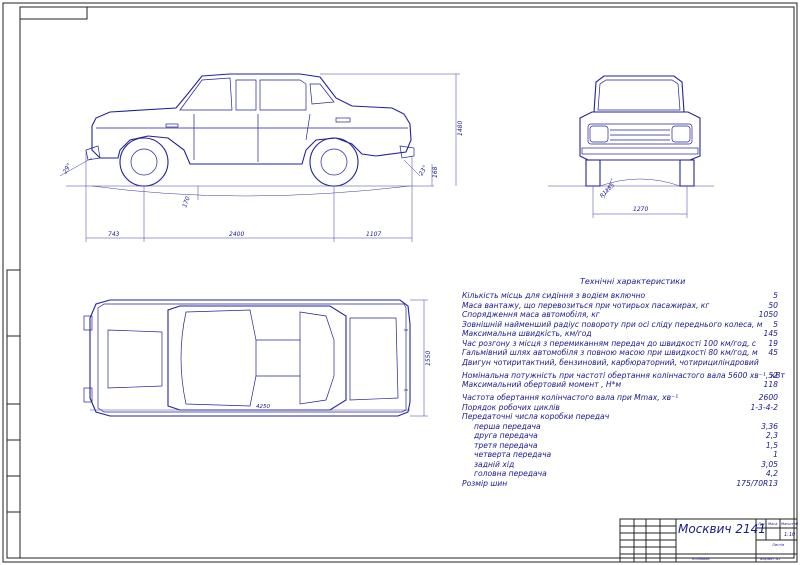  What do you see at coordinates (687, 173) in the screenshot?
I see `front-wheel-right` at bounding box center [687, 173].